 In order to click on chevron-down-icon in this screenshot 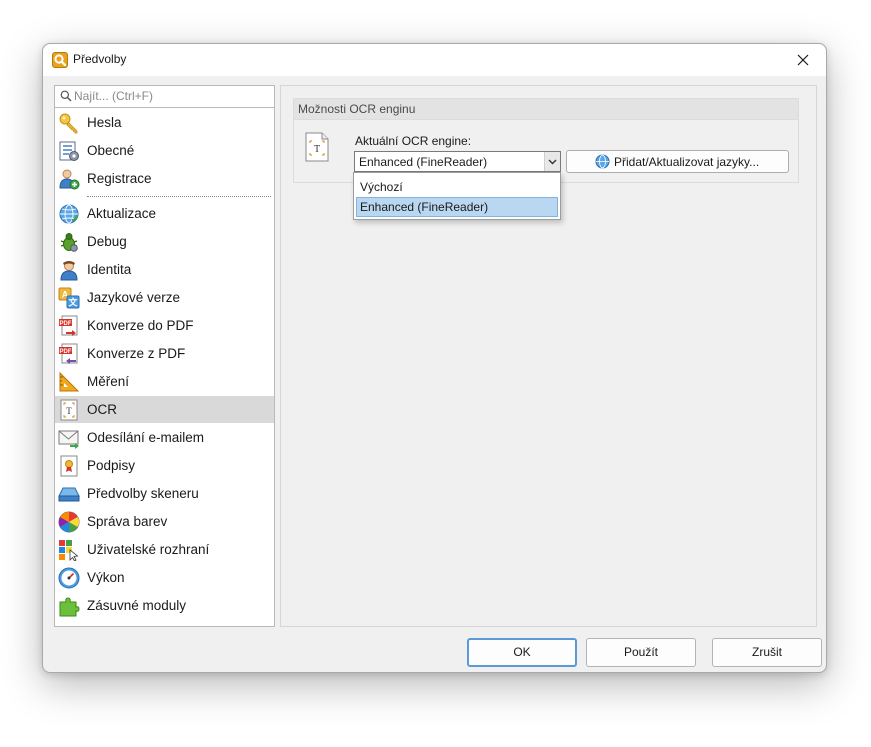, I will do `click(552, 162)`.